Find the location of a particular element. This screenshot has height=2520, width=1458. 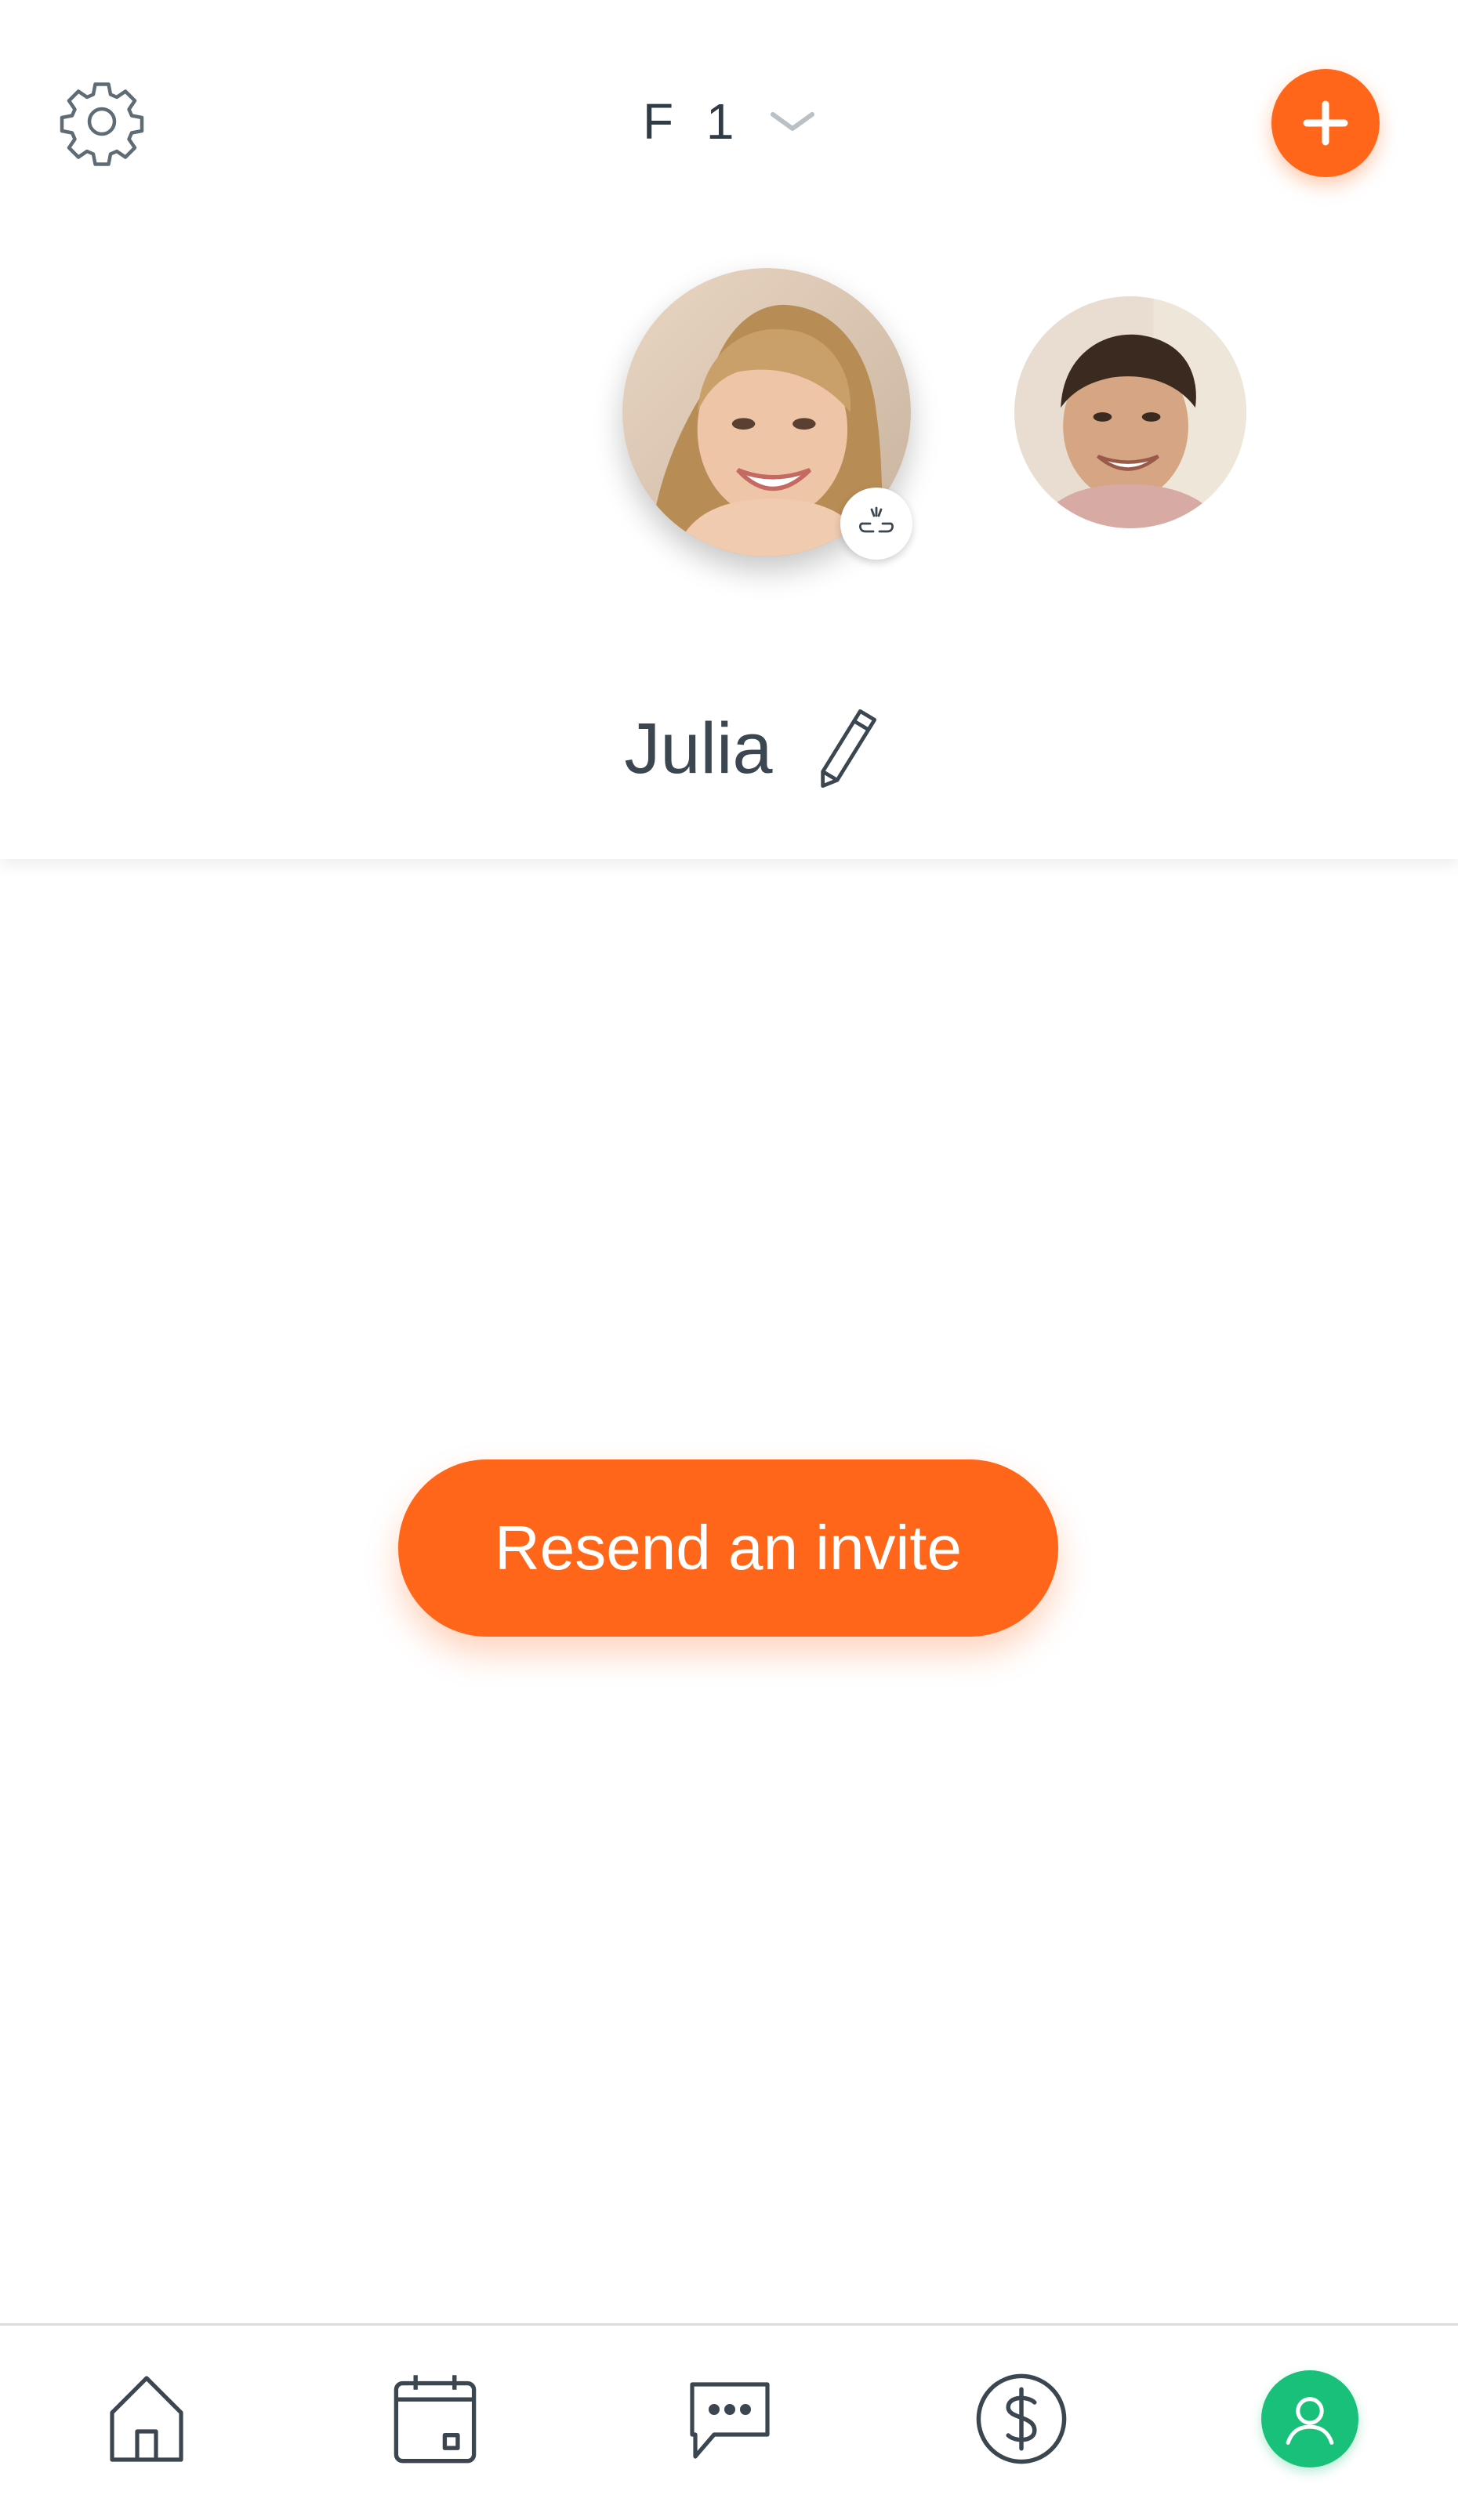

pencil-icon is located at coordinates (848, 749).